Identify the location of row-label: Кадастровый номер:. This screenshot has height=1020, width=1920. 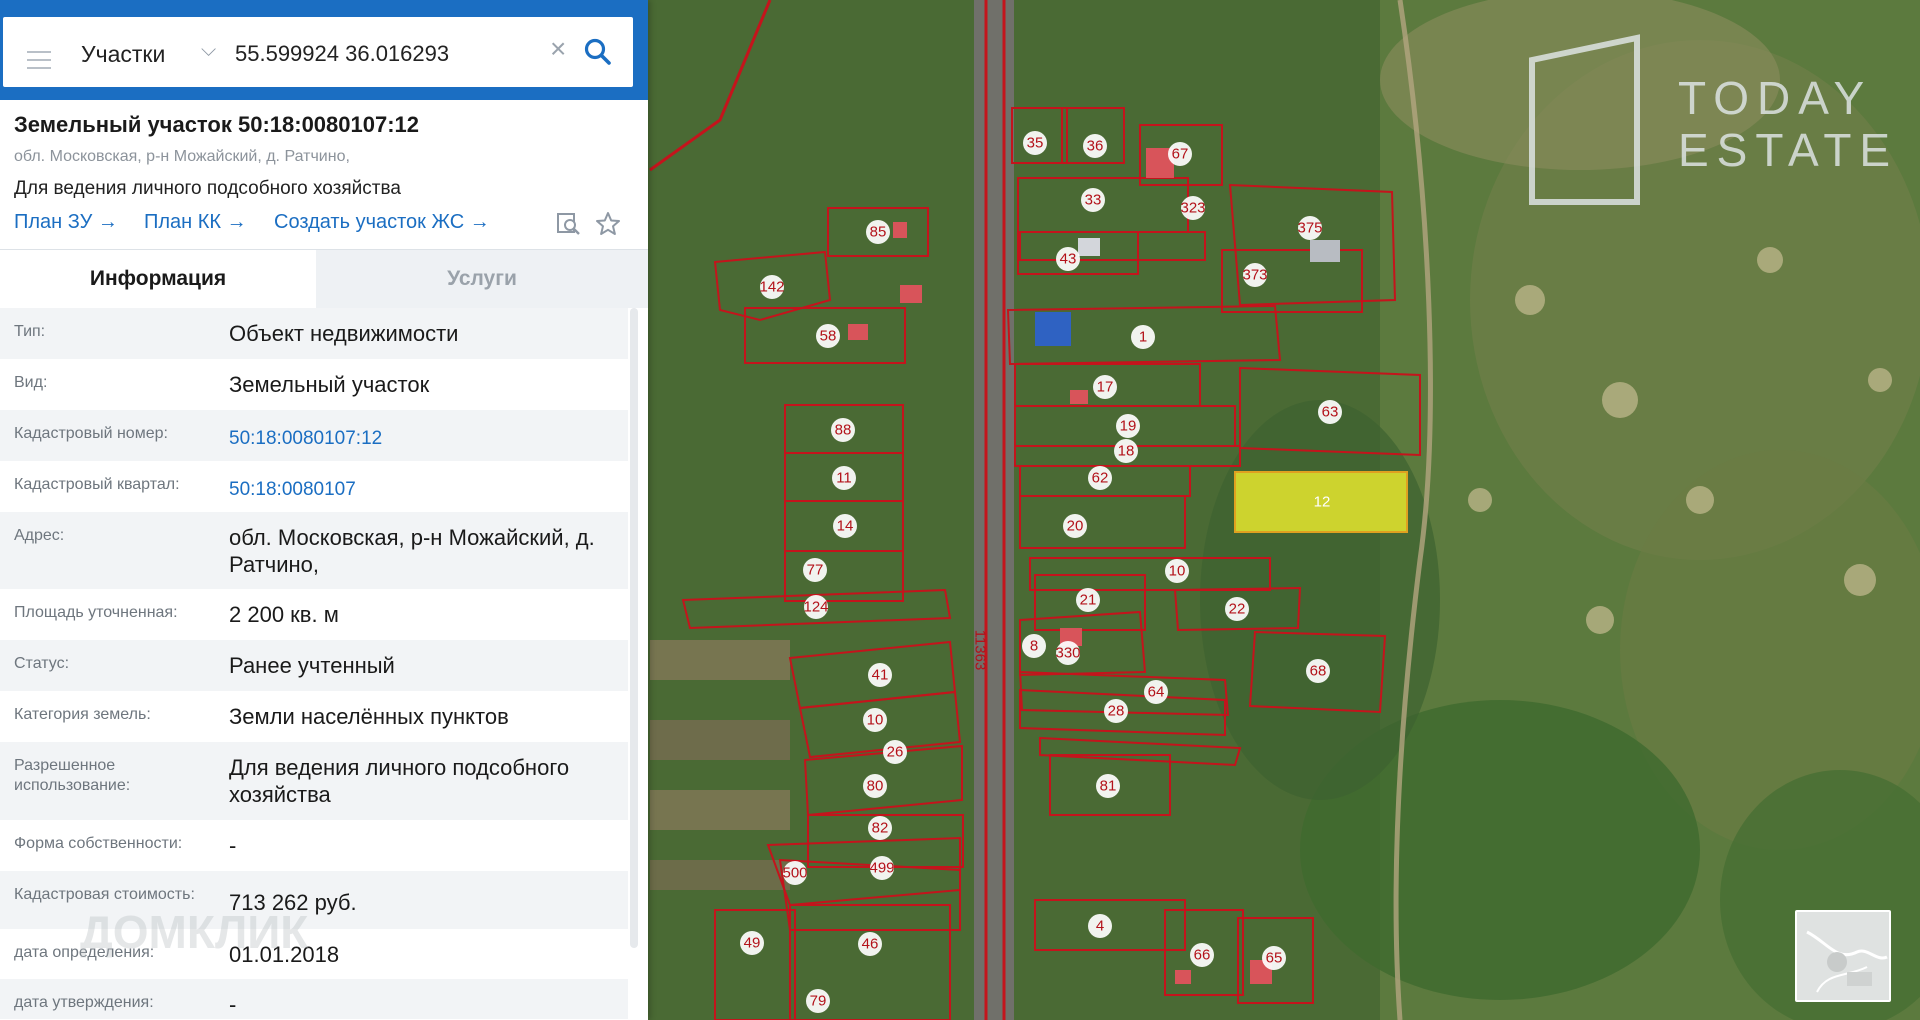
(91, 433).